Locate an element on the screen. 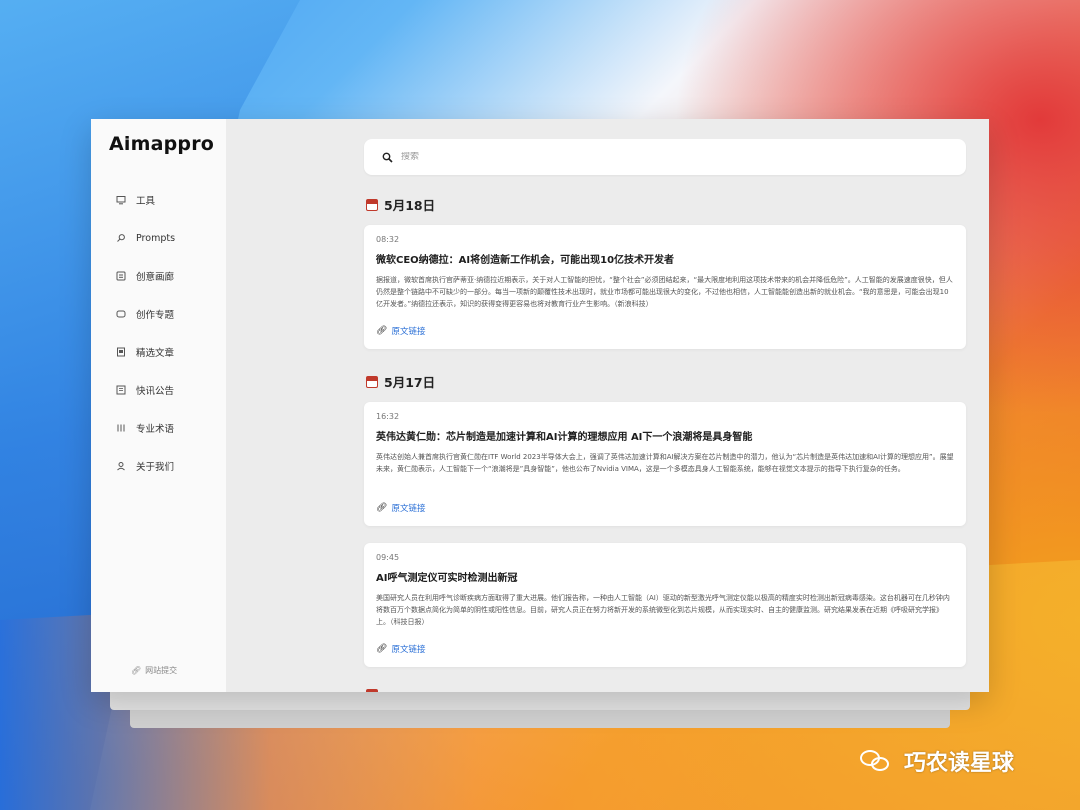  terms-icon is located at coordinates (121, 428).